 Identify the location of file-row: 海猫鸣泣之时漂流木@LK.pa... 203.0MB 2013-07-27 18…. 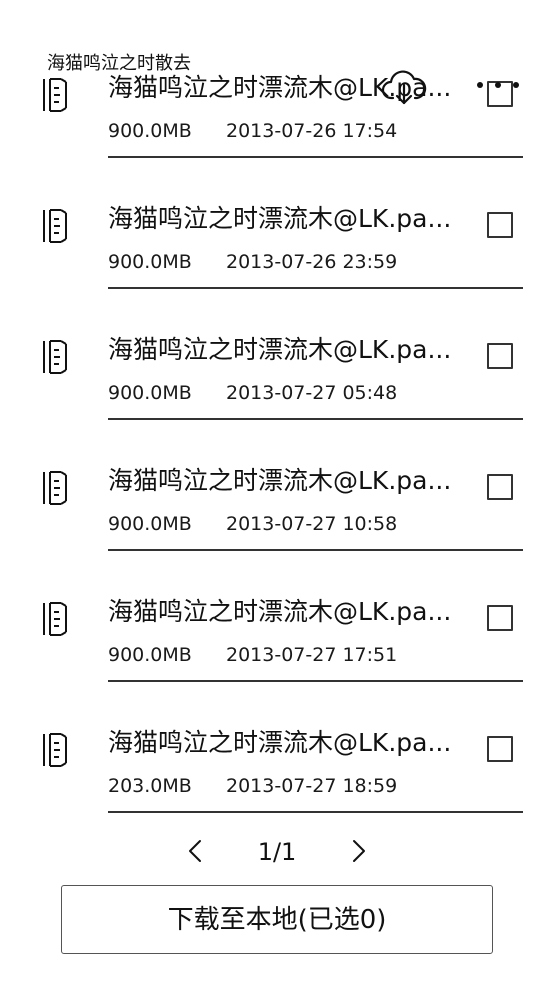
(277, 770).